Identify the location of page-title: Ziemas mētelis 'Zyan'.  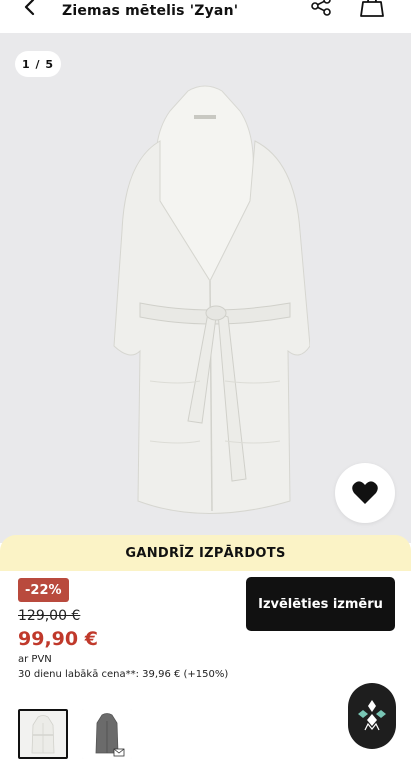
(150, 11).